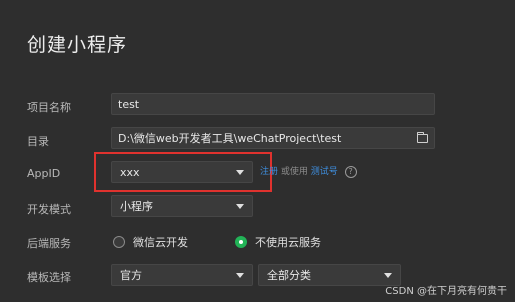 This screenshot has width=515, height=302. I want to click on appid-label: AppID, so click(44, 173).